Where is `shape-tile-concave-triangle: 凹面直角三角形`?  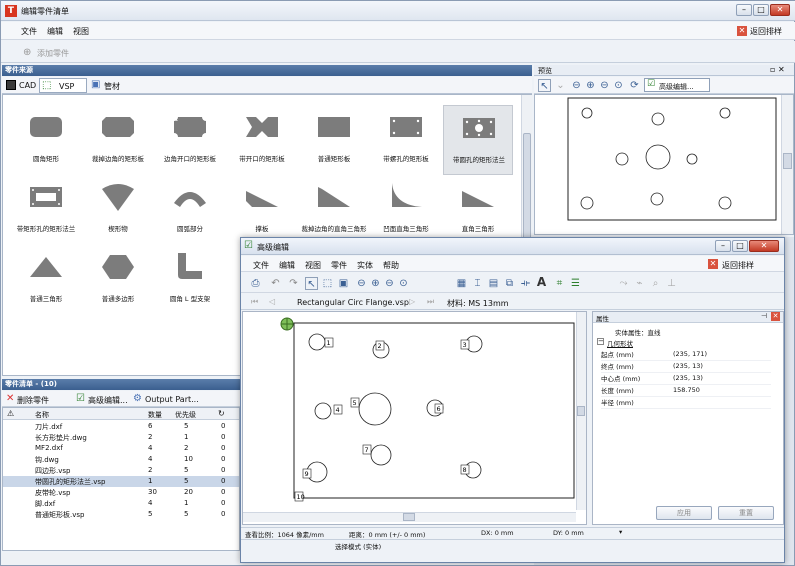
shape-tile-concave-triangle: 凹面直角三角形 is located at coordinates (406, 210).